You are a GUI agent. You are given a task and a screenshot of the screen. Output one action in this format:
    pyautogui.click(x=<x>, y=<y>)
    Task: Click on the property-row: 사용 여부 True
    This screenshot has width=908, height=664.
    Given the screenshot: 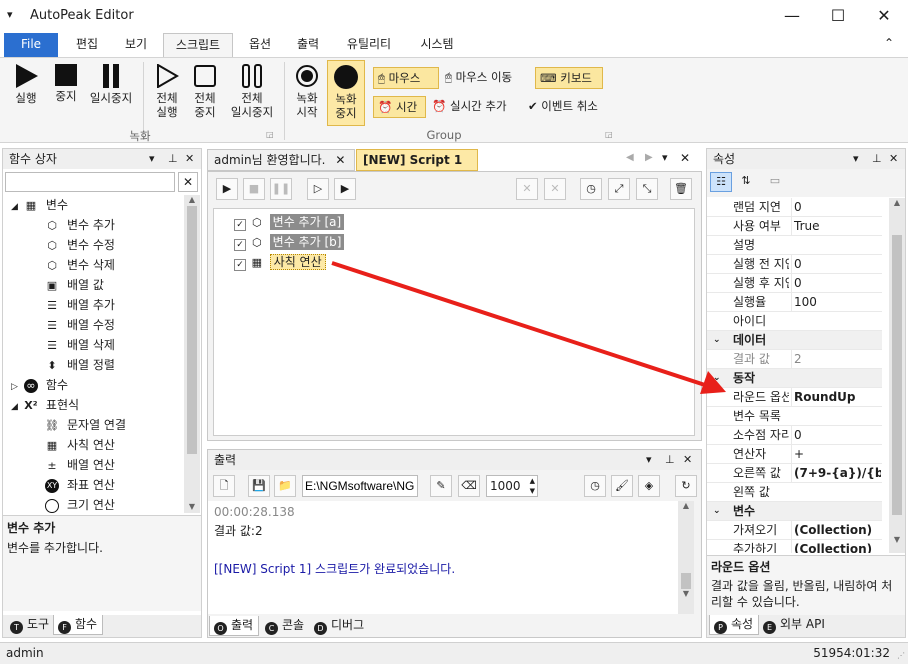 What is the action you would take?
    pyautogui.click(x=794, y=226)
    